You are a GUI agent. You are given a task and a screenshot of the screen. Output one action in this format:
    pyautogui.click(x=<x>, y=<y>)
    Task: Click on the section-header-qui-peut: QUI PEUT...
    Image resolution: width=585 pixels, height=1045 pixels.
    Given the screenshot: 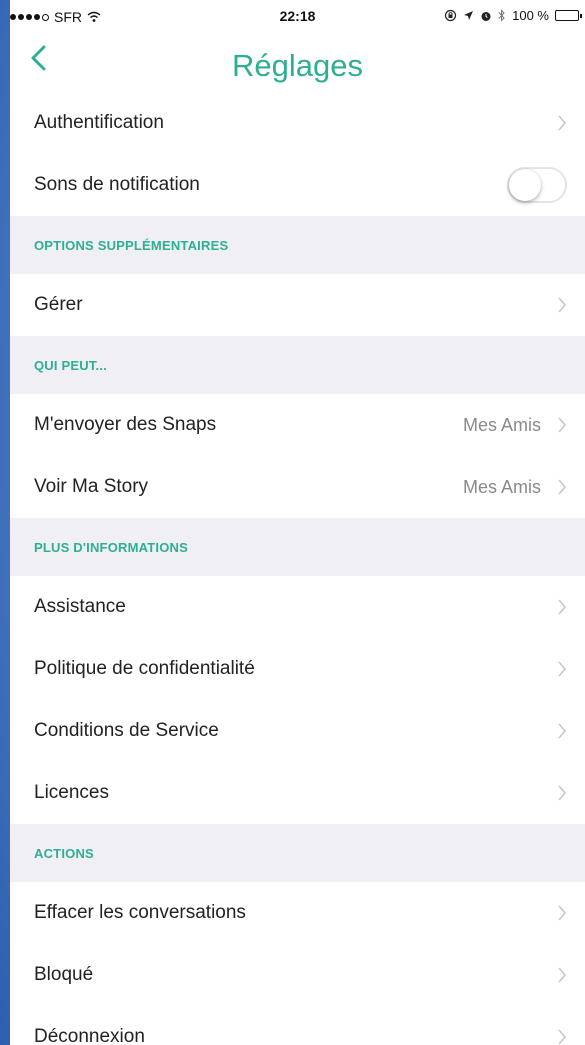 What is the action you would take?
    pyautogui.click(x=297, y=365)
    